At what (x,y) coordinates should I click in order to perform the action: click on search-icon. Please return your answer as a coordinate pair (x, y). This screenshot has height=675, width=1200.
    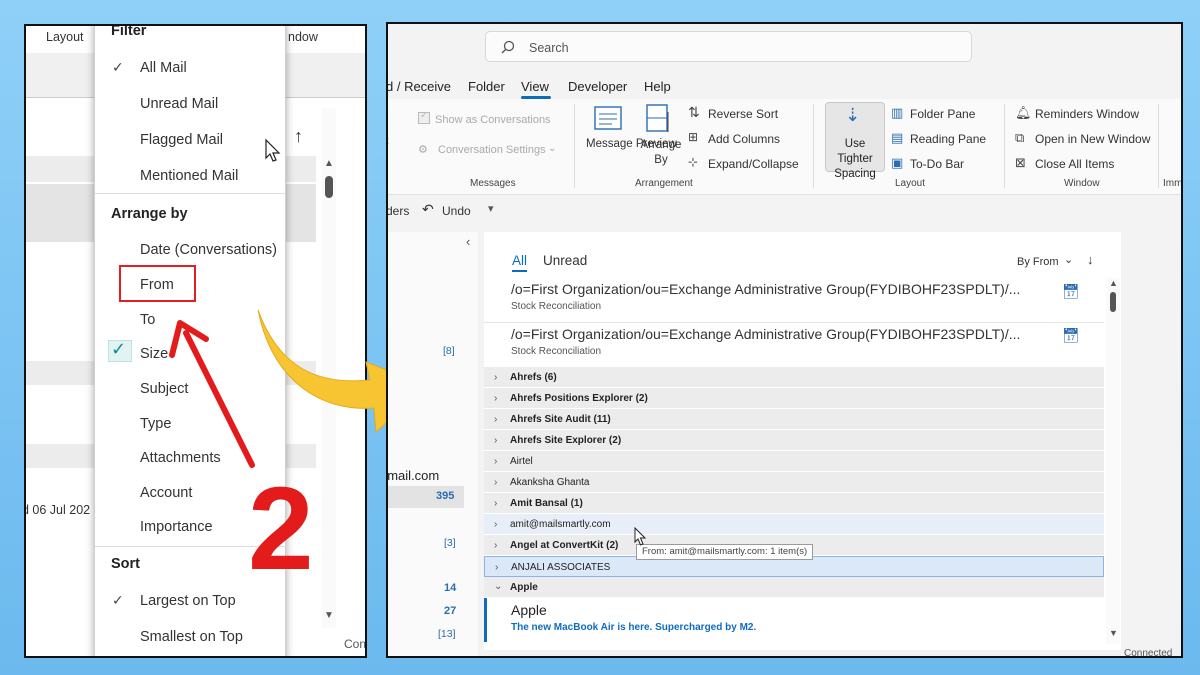
    Looking at the image, I should click on (508, 47).